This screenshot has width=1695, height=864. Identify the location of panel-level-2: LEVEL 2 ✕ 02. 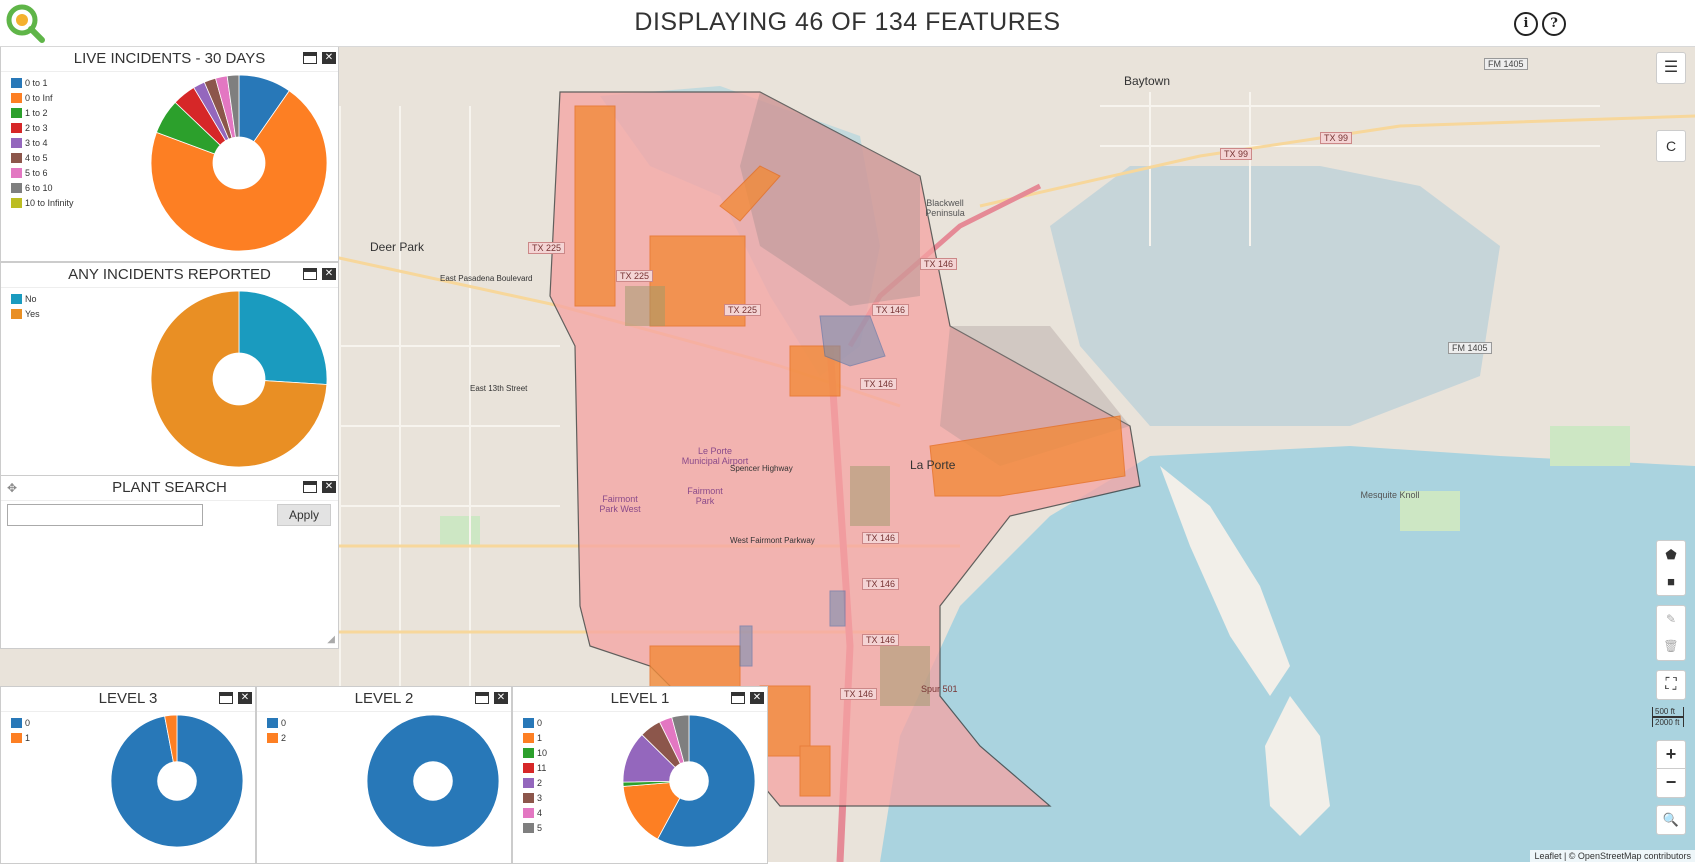
(384, 775).